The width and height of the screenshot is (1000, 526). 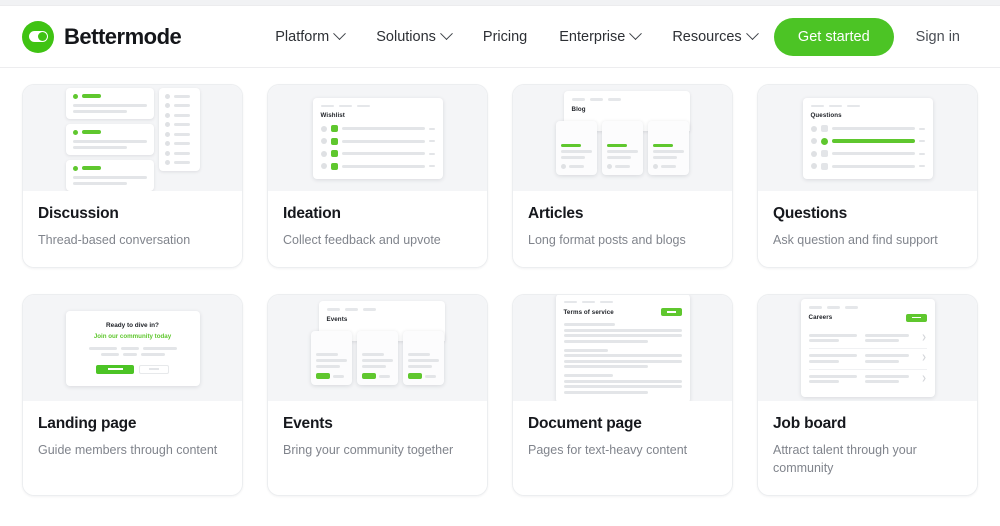 What do you see at coordinates (867, 138) in the screenshot?
I see `thumbnail-questions: Questions` at bounding box center [867, 138].